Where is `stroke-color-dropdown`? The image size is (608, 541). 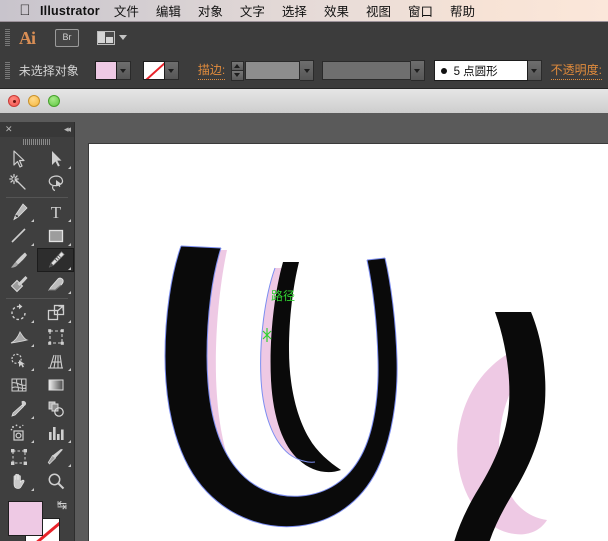
stroke-color-dropdown is located at coordinates (171, 70).